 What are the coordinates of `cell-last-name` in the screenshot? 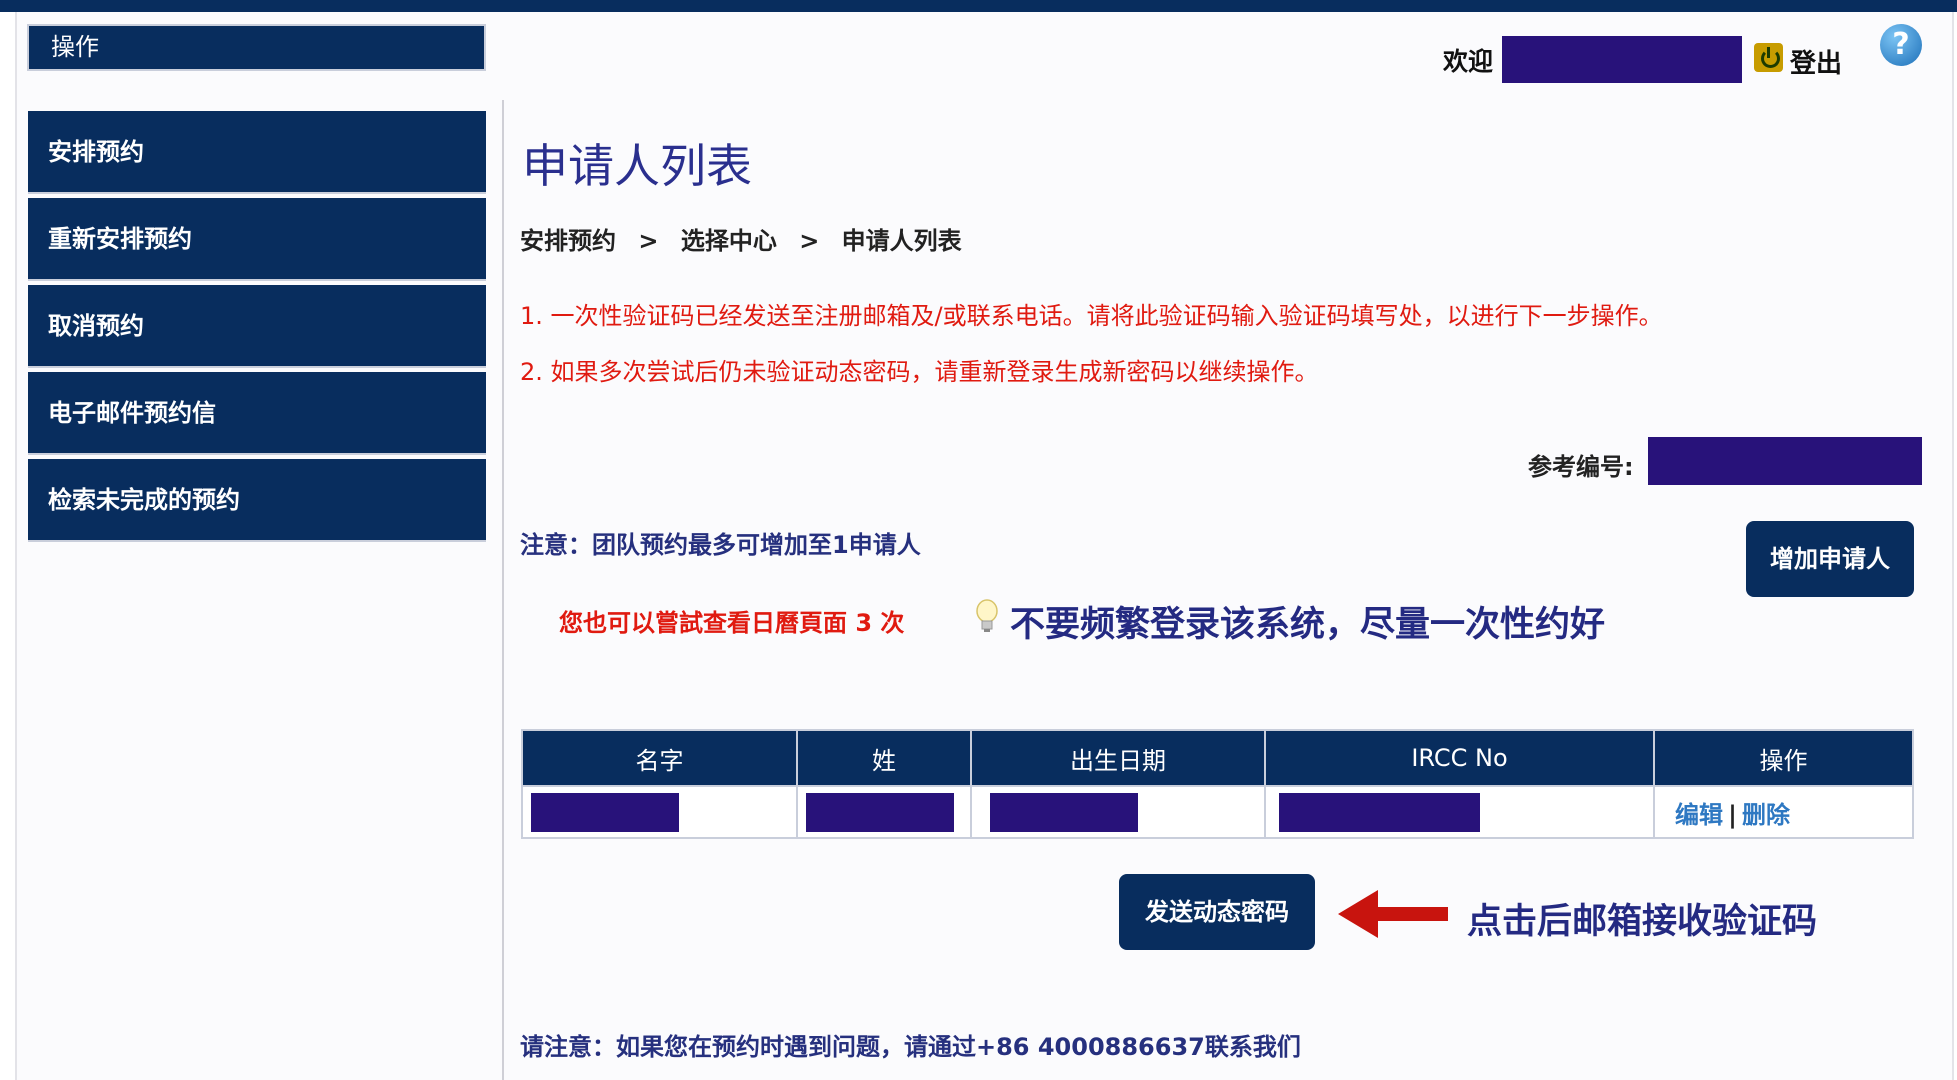 It's located at (884, 812).